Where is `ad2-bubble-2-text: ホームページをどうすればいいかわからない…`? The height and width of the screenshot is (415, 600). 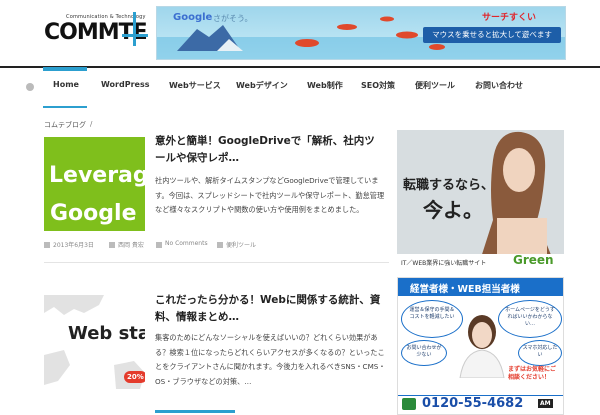 ad2-bubble-2-text: ホームページをどうすればいいかわからない… is located at coordinates (530, 317).